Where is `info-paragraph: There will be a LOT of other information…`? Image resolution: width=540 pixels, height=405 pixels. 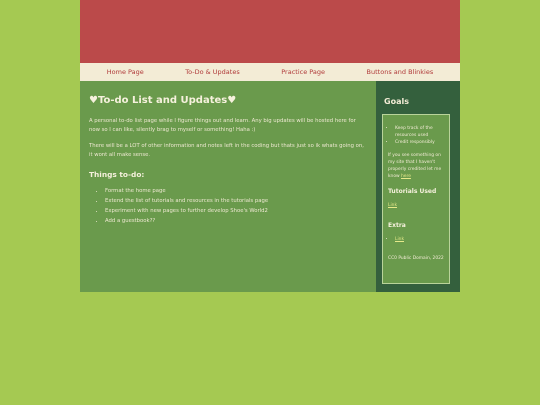
info-paragraph: There will be a LOT of other information… is located at coordinates (226, 150).